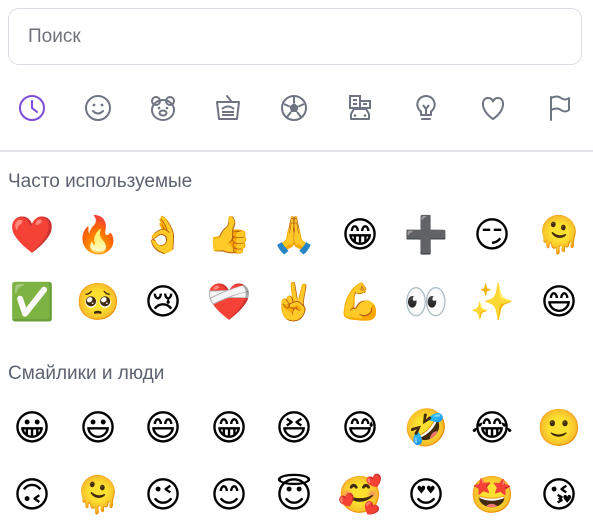 This screenshot has width=593, height=525. I want to click on food-icon, so click(228, 107).